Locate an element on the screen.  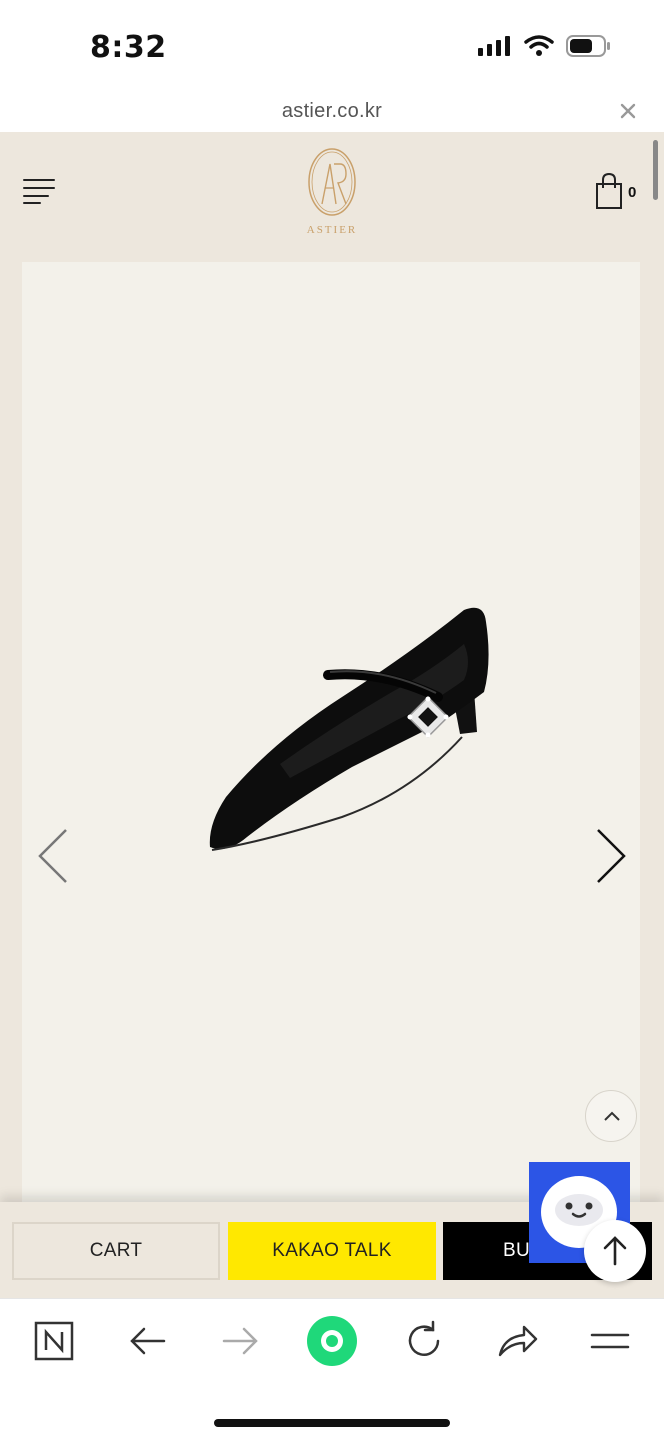
forward-arrow-icon is located at coordinates (240, 1341).